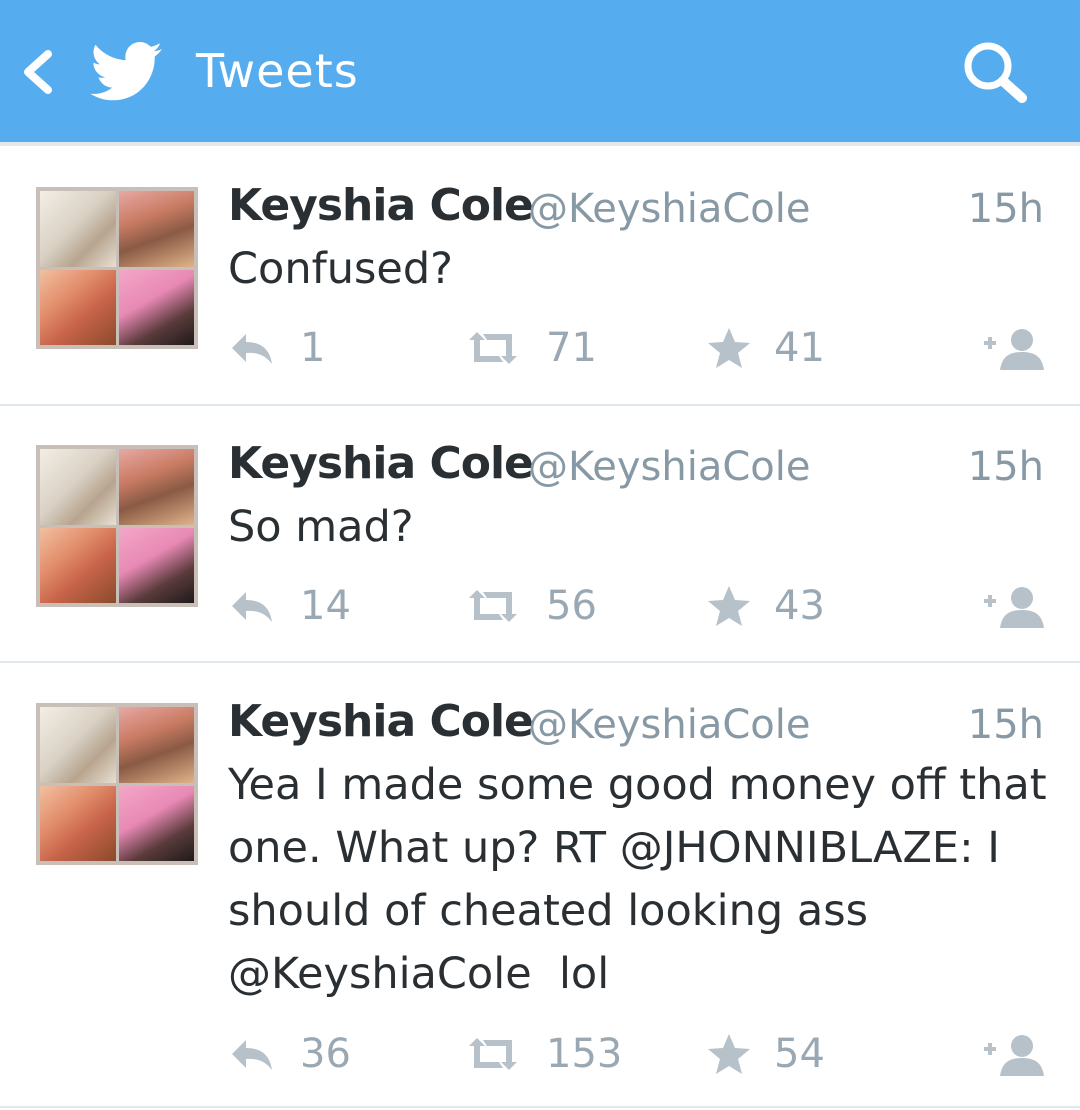  I want to click on tweet-text: So mad?, so click(321, 527).